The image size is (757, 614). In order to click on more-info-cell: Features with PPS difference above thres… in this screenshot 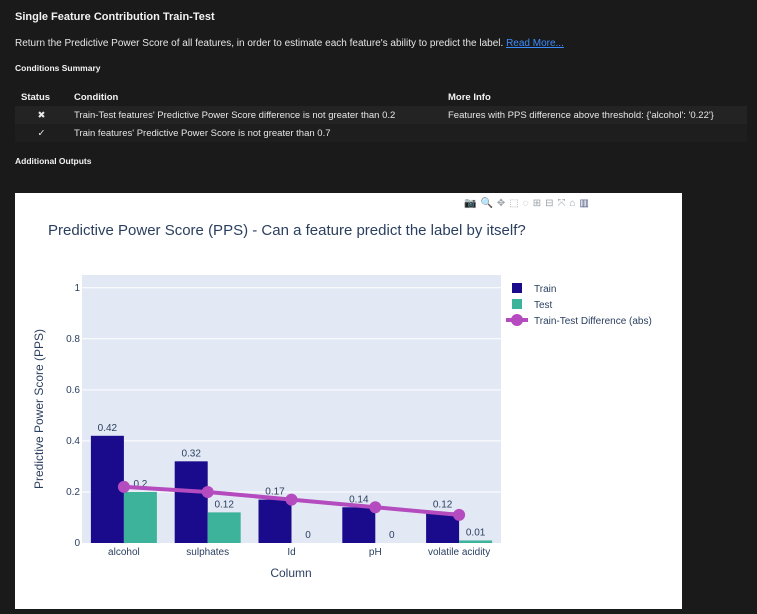, I will do `click(594, 115)`.